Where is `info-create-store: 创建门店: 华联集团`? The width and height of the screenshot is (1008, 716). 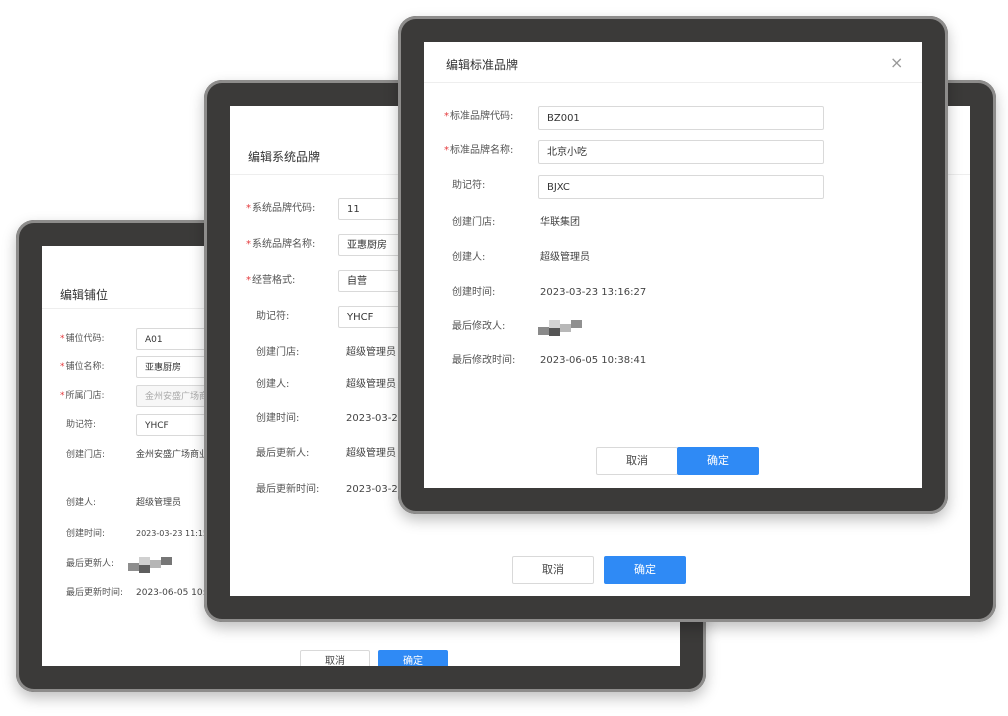
info-create-store: 创建门店: 华联集团 is located at coordinates (634, 223).